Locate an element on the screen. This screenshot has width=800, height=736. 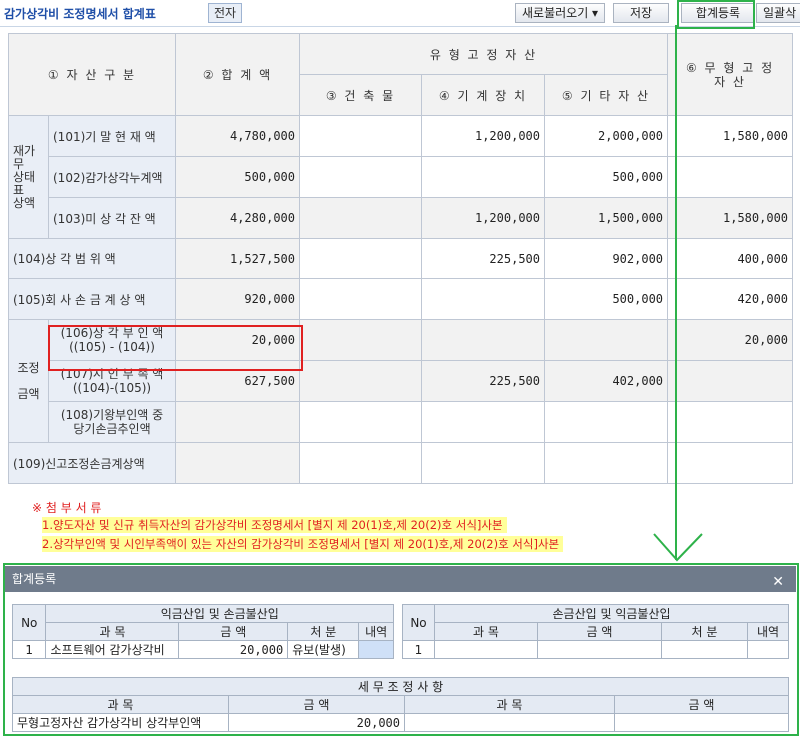
cell-103-total: 4,280,000 is located at coordinates (237, 218).